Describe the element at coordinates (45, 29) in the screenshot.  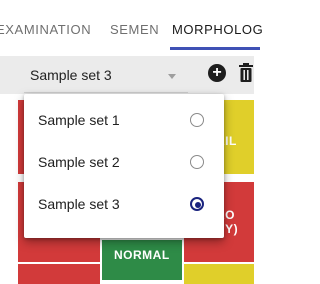
I see `tab-examination: EXAMINATION` at that location.